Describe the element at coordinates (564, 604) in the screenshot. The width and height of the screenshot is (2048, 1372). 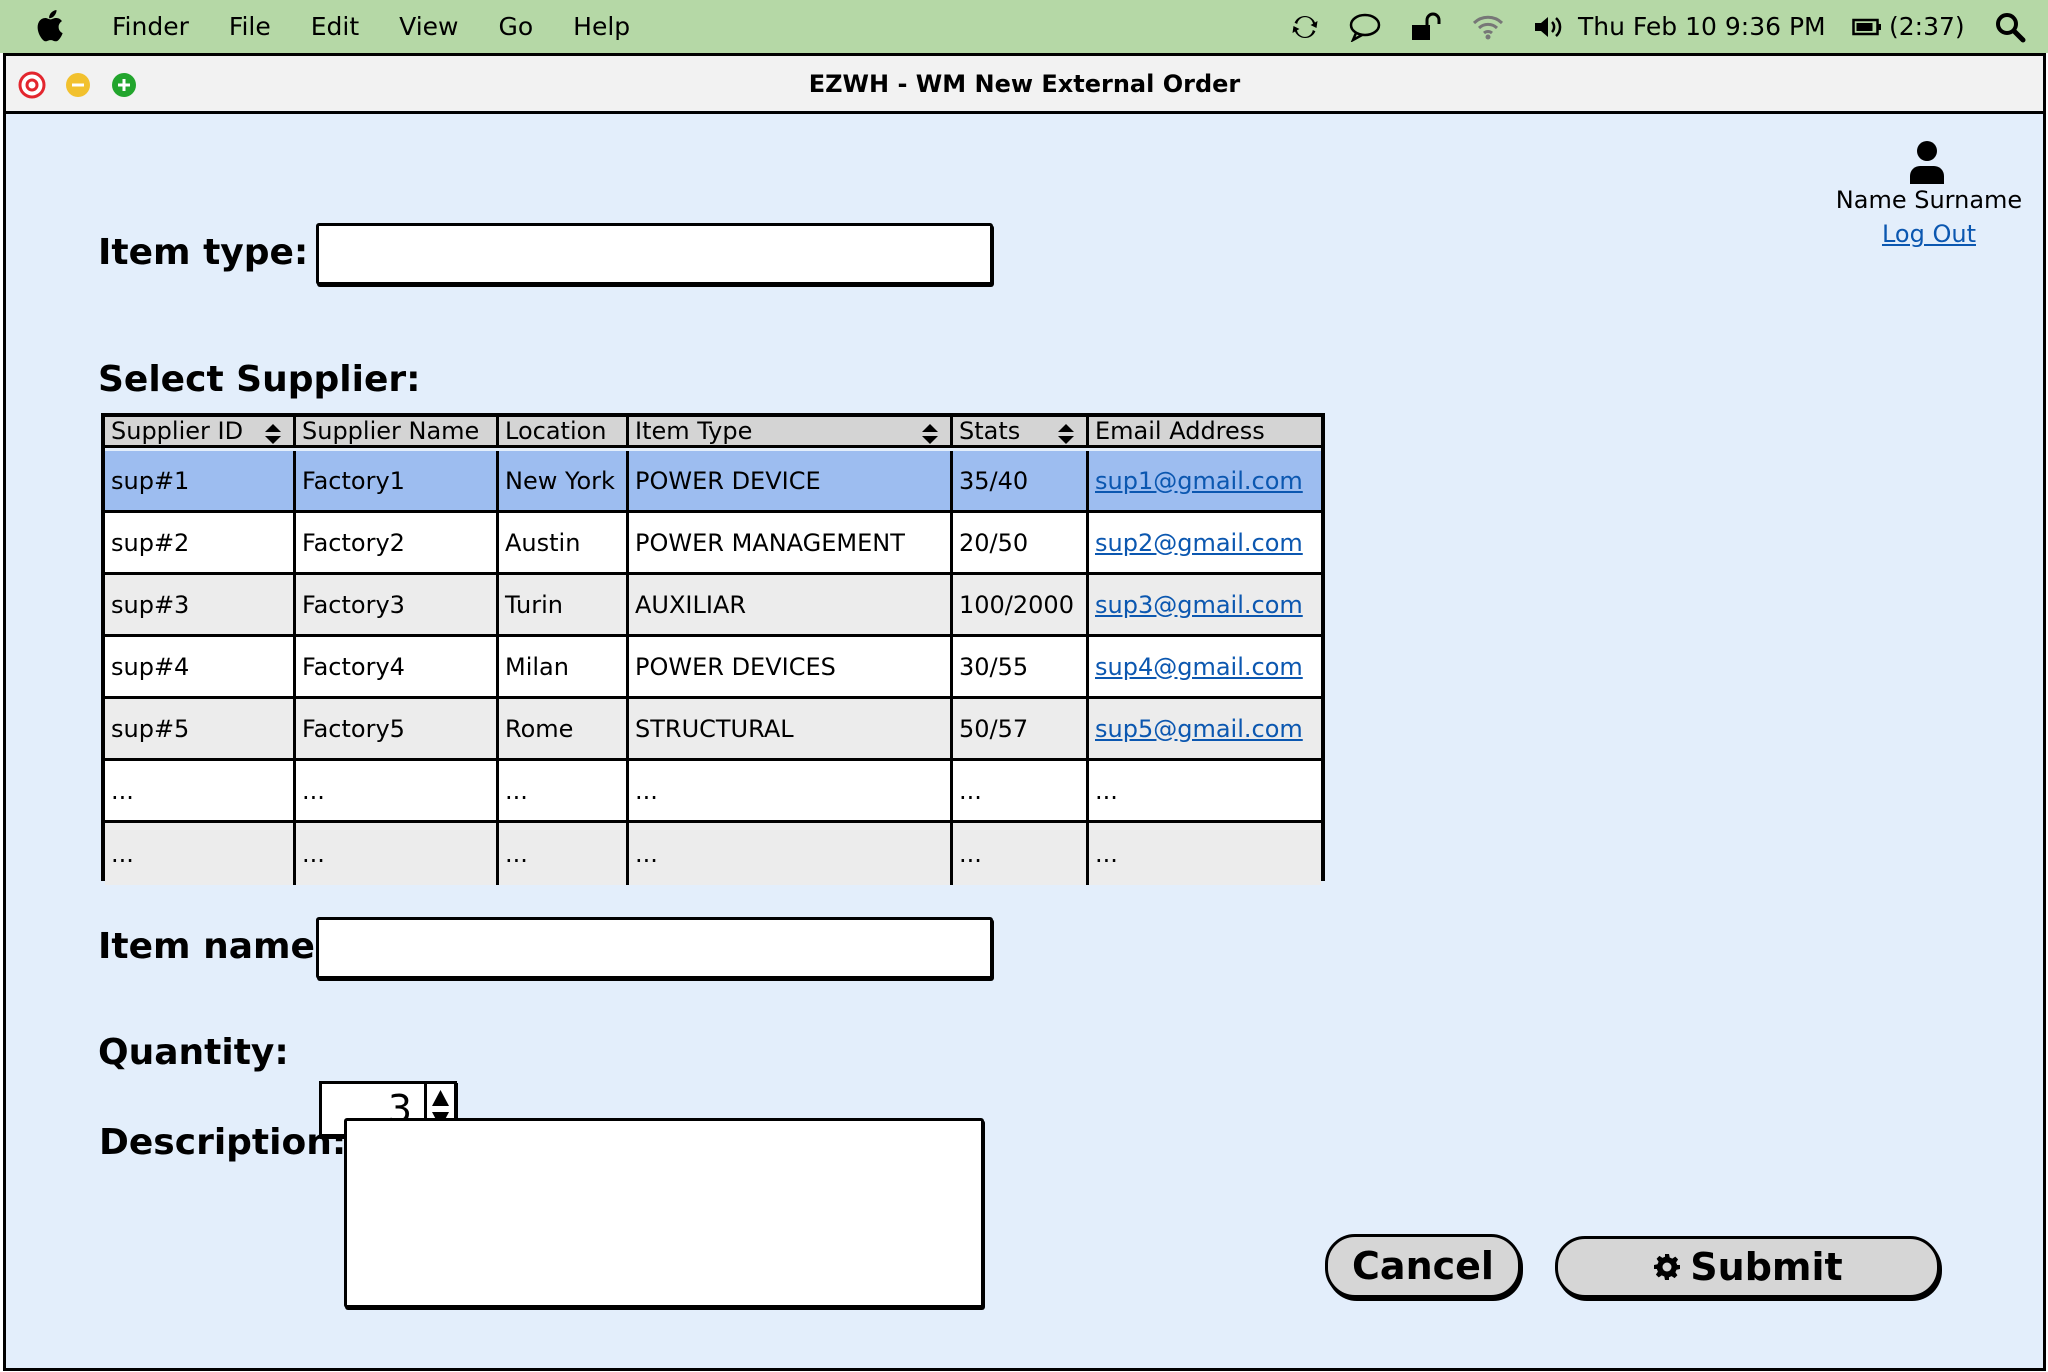
I see `cell-location: Turin` at that location.